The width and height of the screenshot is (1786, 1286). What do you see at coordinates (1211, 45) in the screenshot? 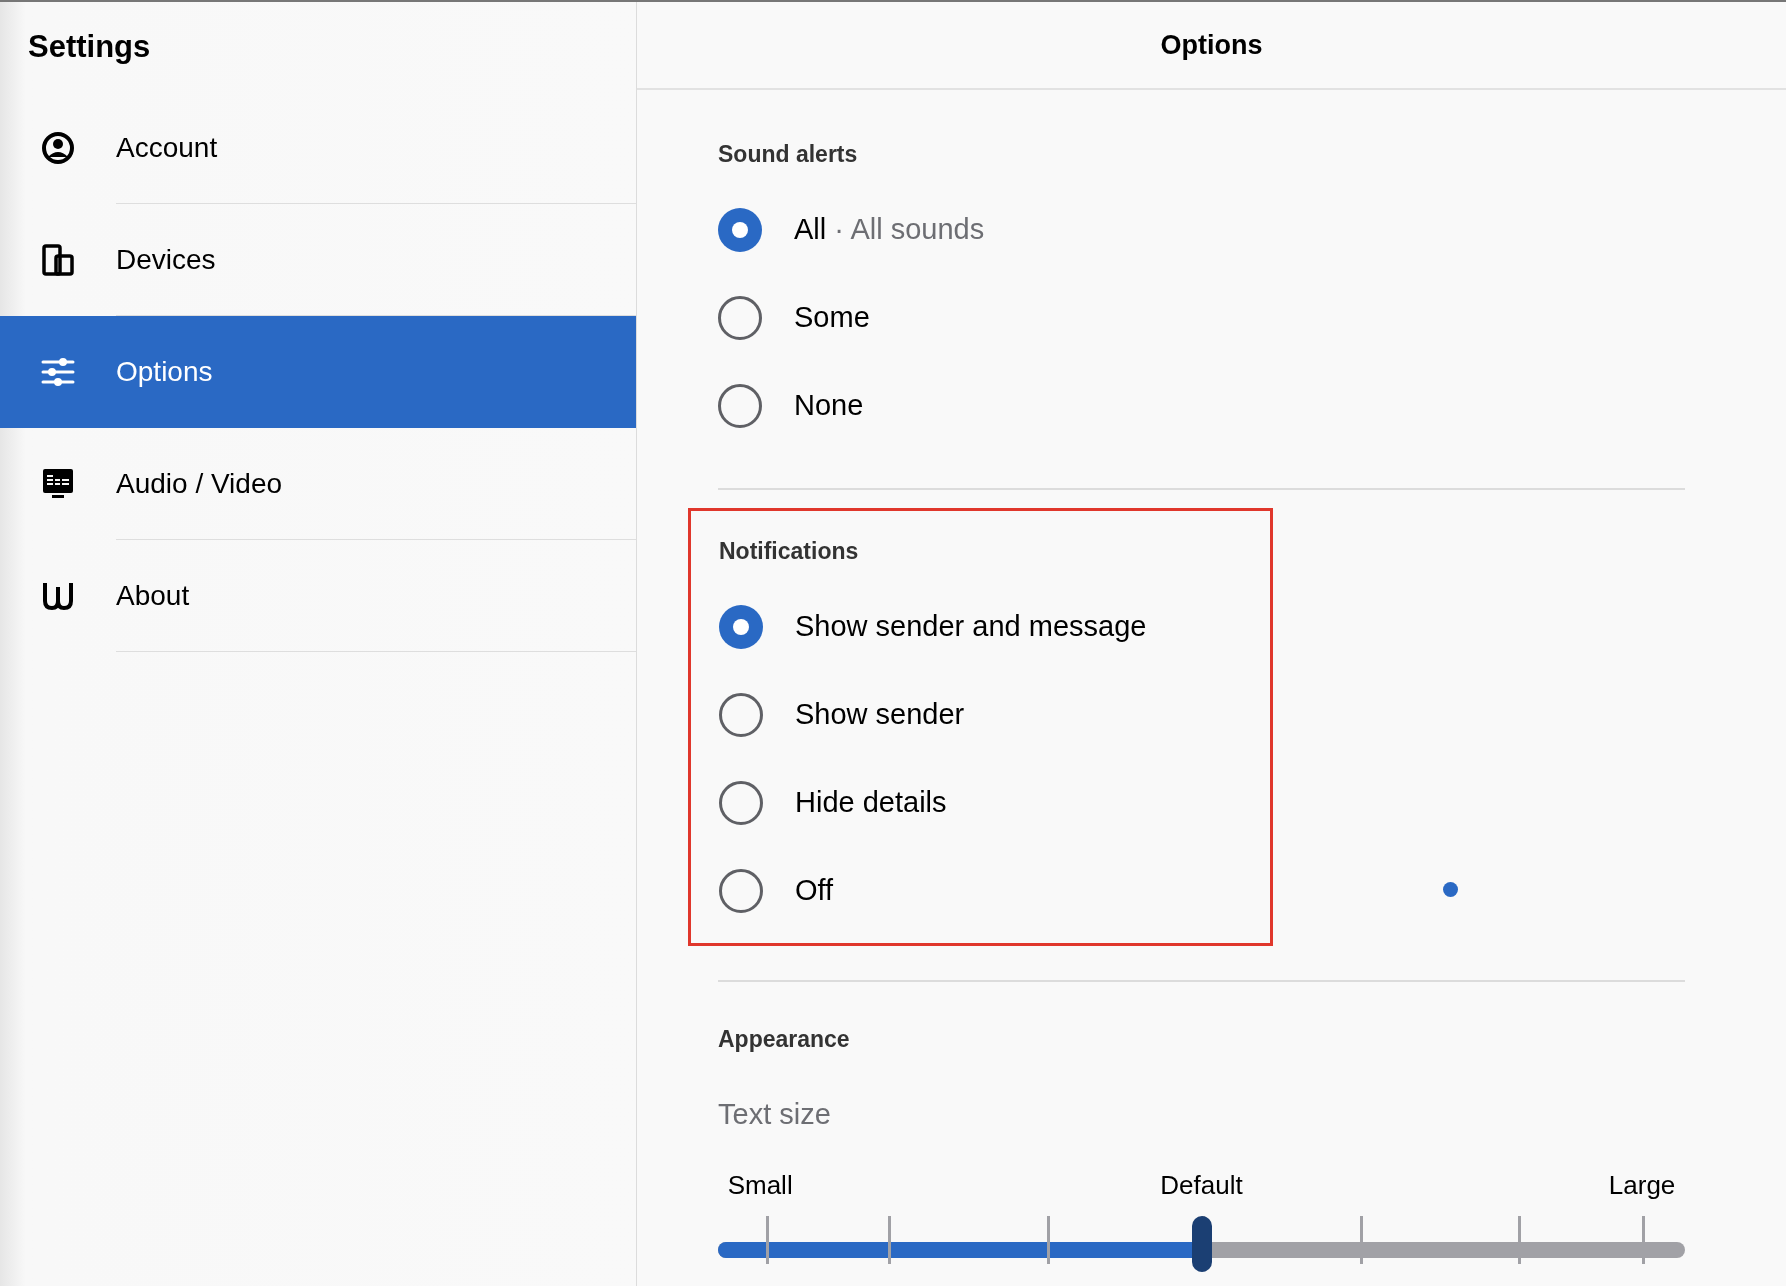
I see `header-title: Options` at bounding box center [1211, 45].